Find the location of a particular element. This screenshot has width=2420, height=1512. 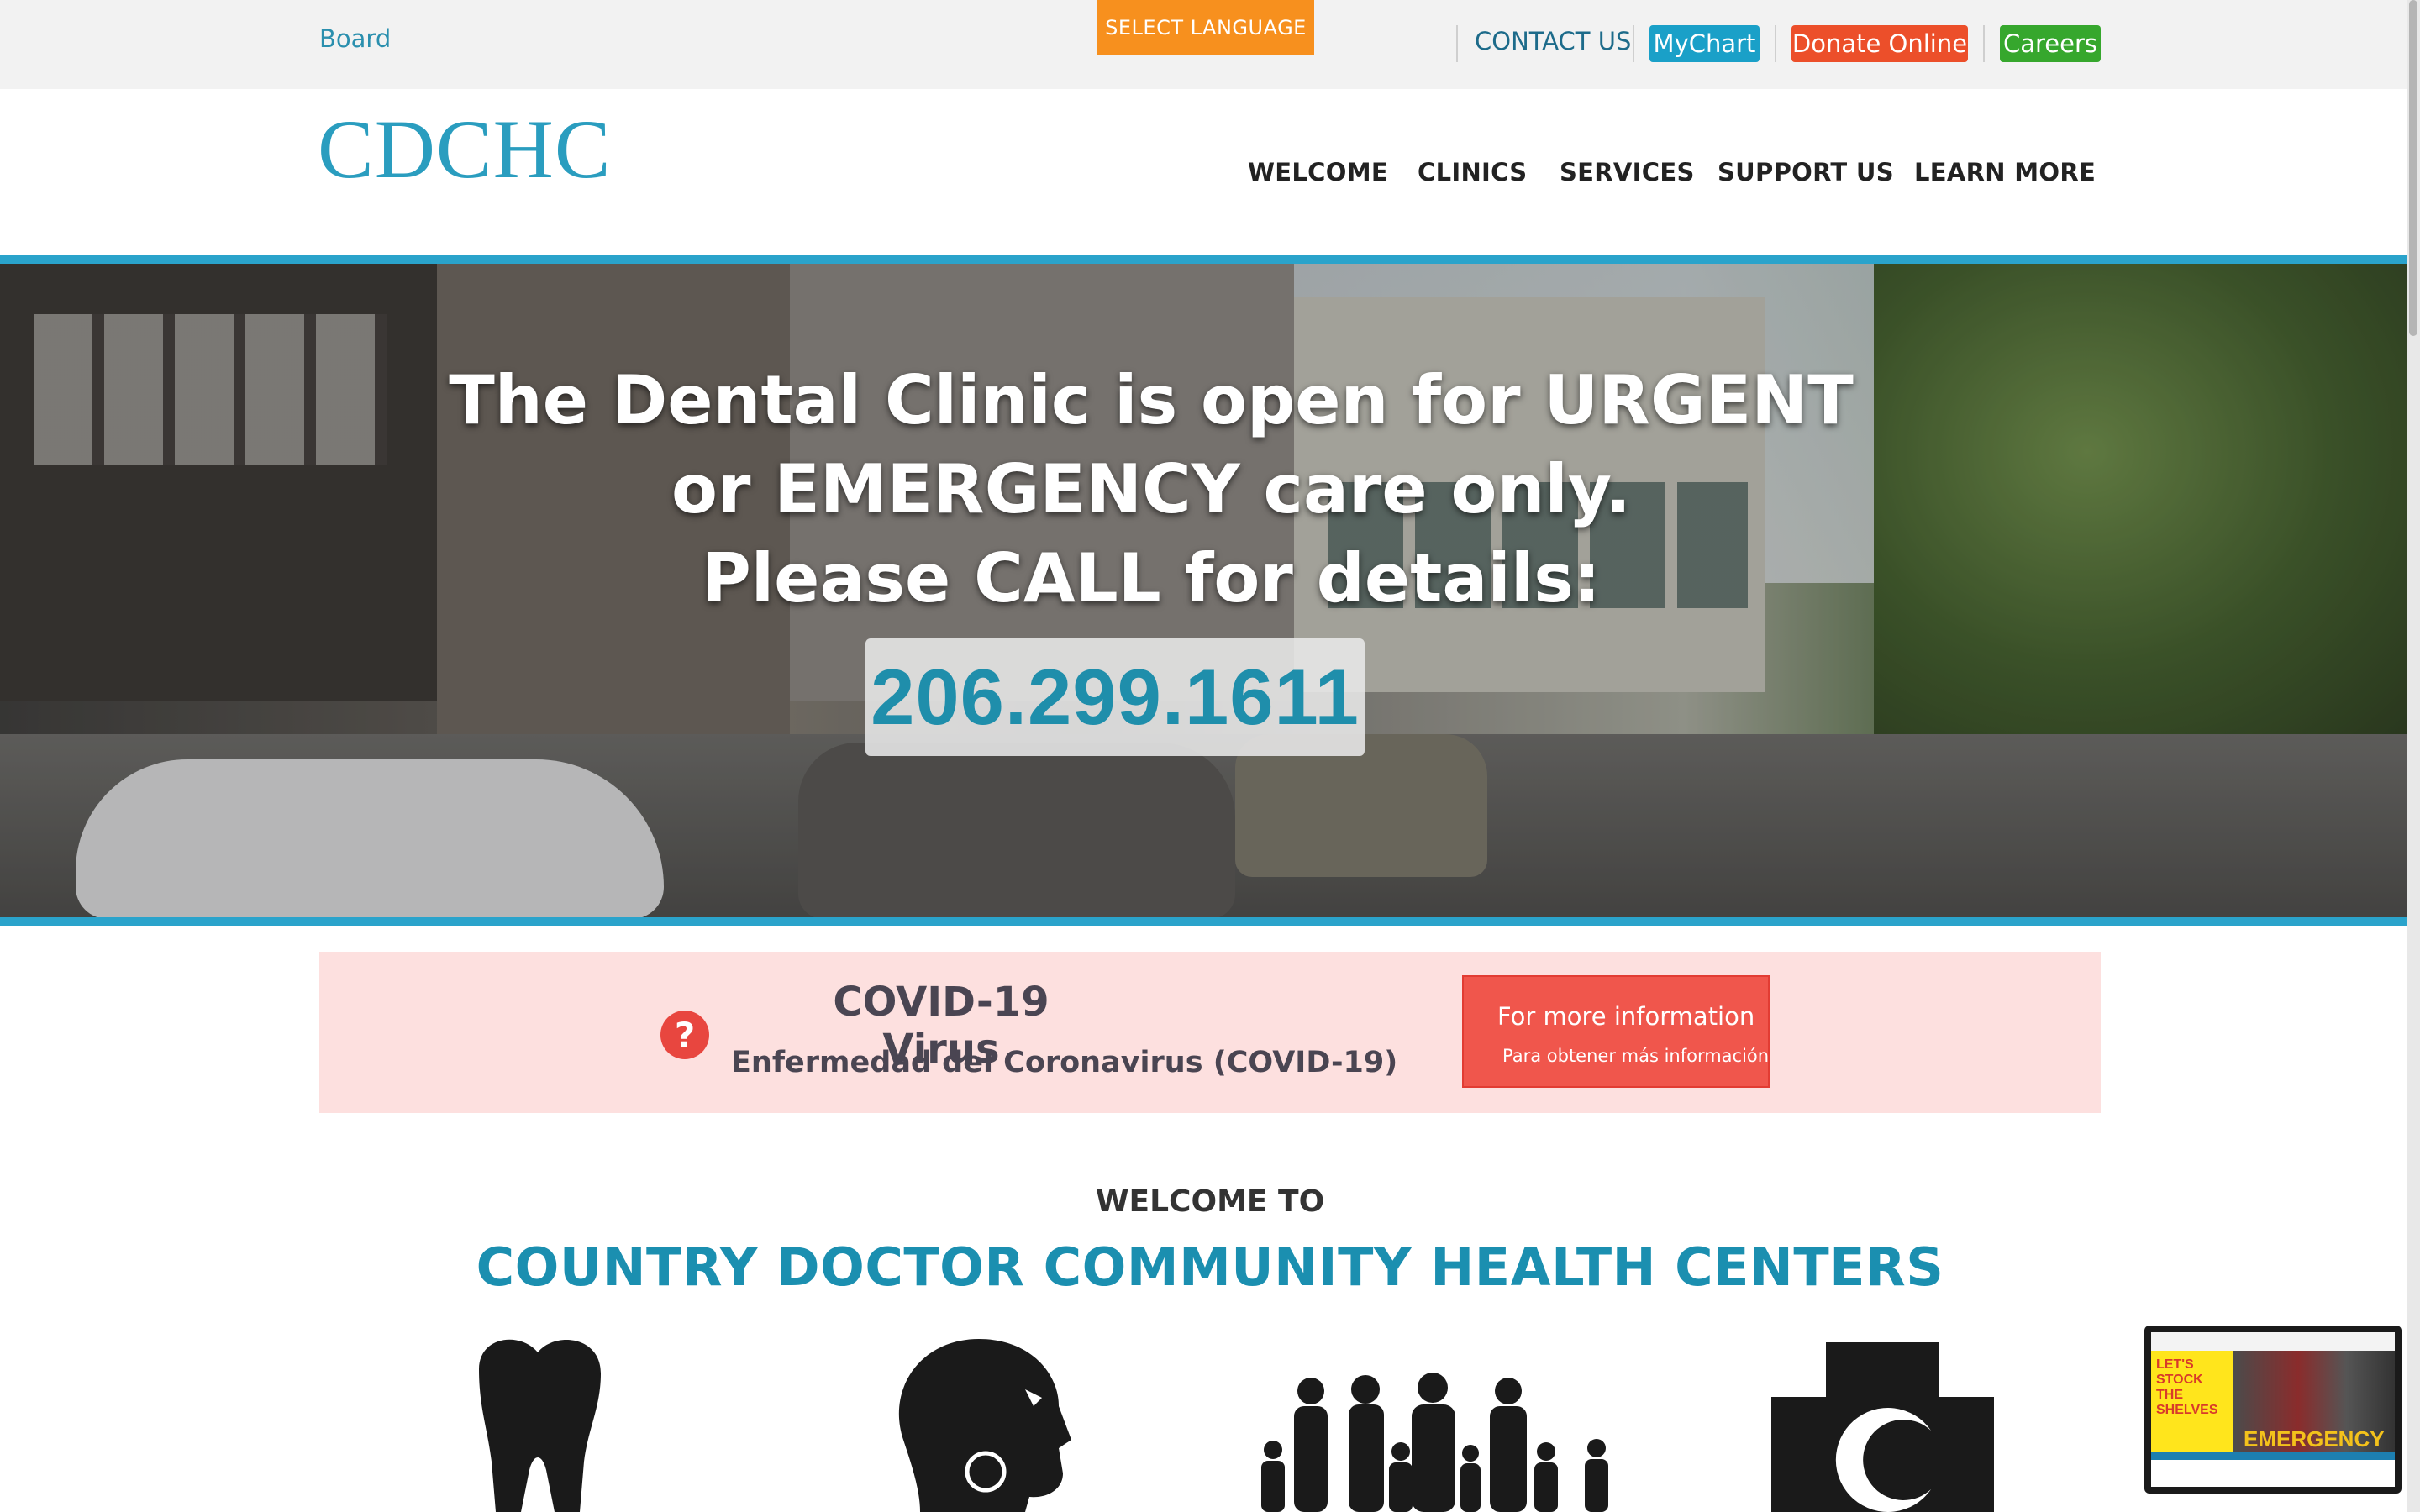

phone-number: 206.299.1611 is located at coordinates (1115, 697).